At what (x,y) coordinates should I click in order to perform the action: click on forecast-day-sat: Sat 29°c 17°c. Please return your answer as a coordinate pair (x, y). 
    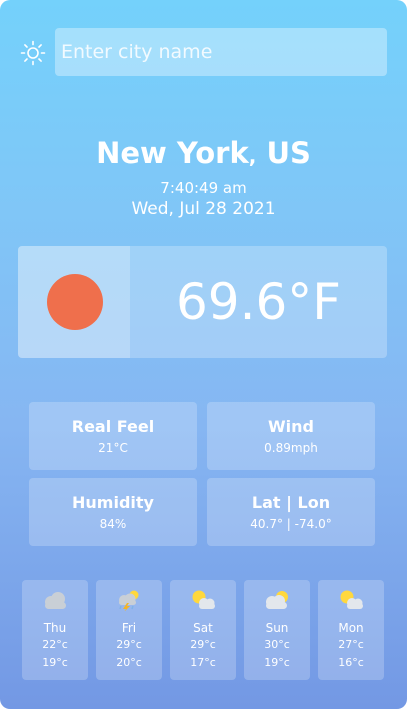
    Looking at the image, I should click on (203, 630).